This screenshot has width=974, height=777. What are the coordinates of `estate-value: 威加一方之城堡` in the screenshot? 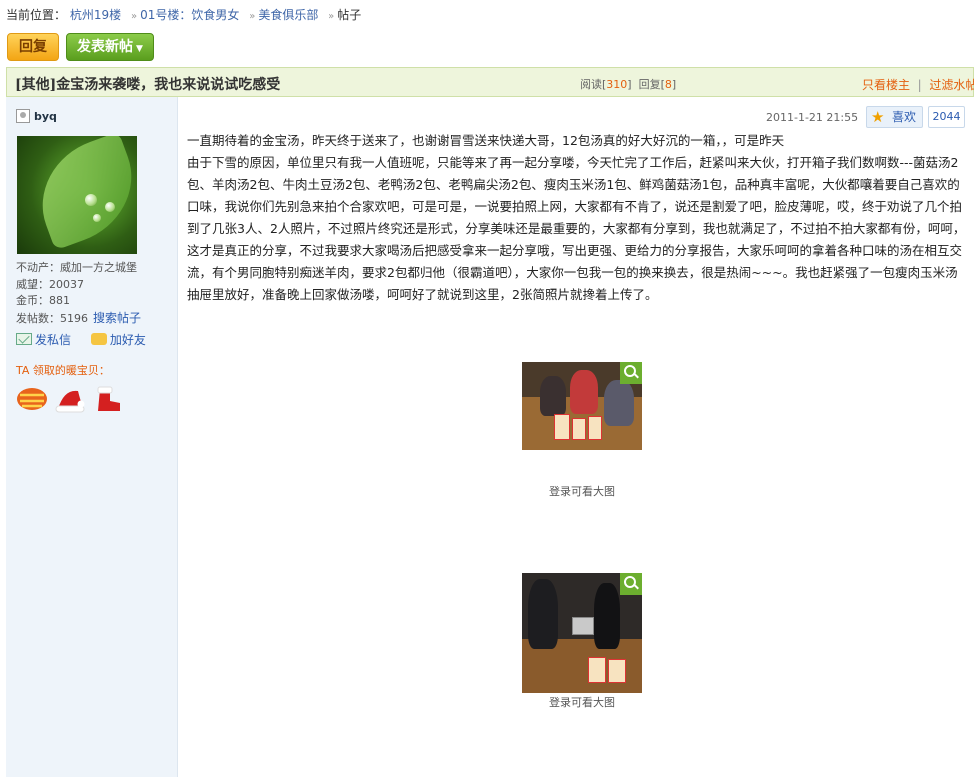 It's located at (98, 267).